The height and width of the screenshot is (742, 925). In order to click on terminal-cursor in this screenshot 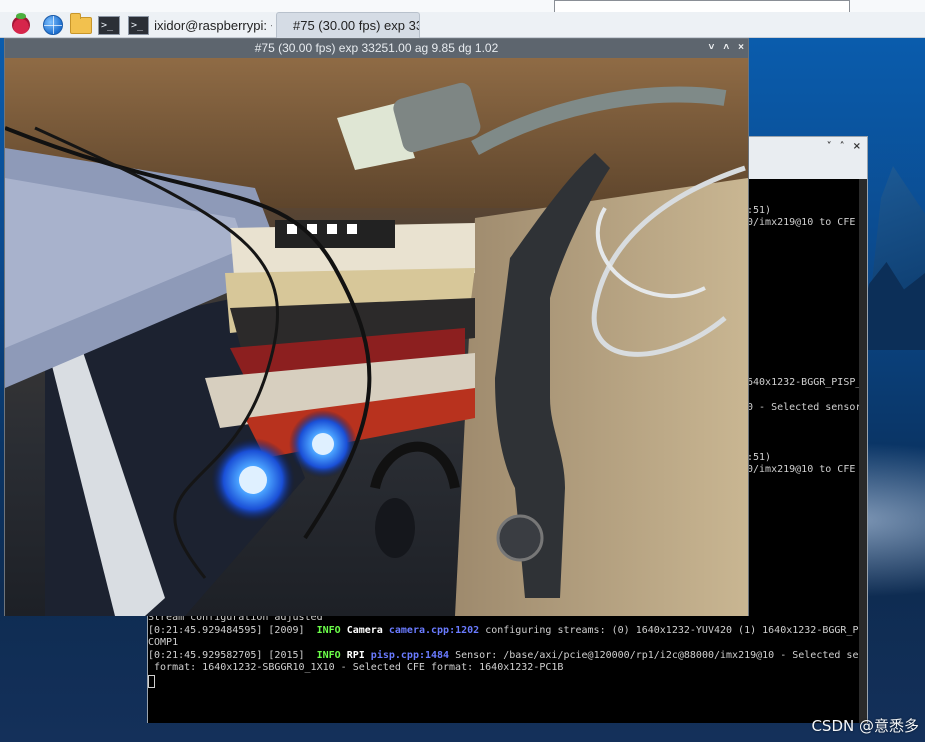, I will do `click(151, 681)`.